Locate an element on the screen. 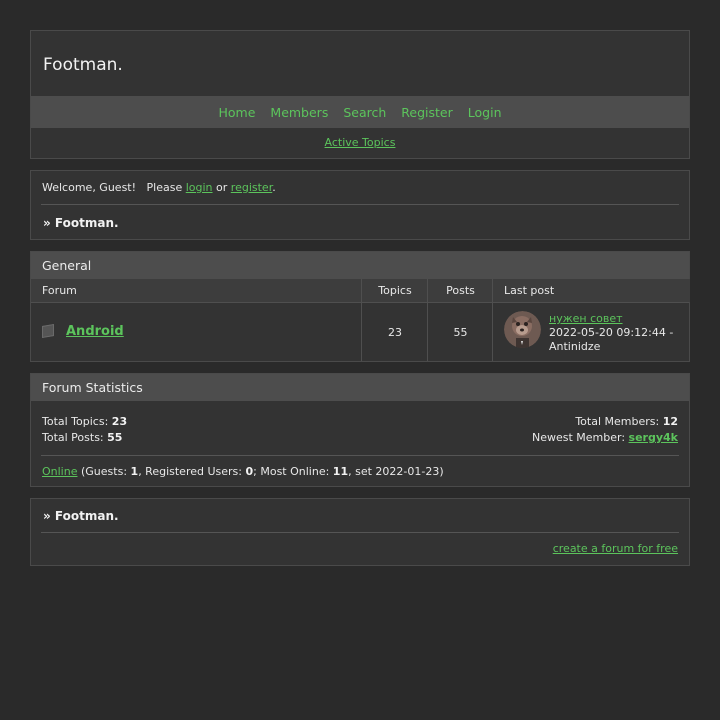 The height and width of the screenshot is (720, 720). breadcrumb: » Footman. is located at coordinates (81, 223).